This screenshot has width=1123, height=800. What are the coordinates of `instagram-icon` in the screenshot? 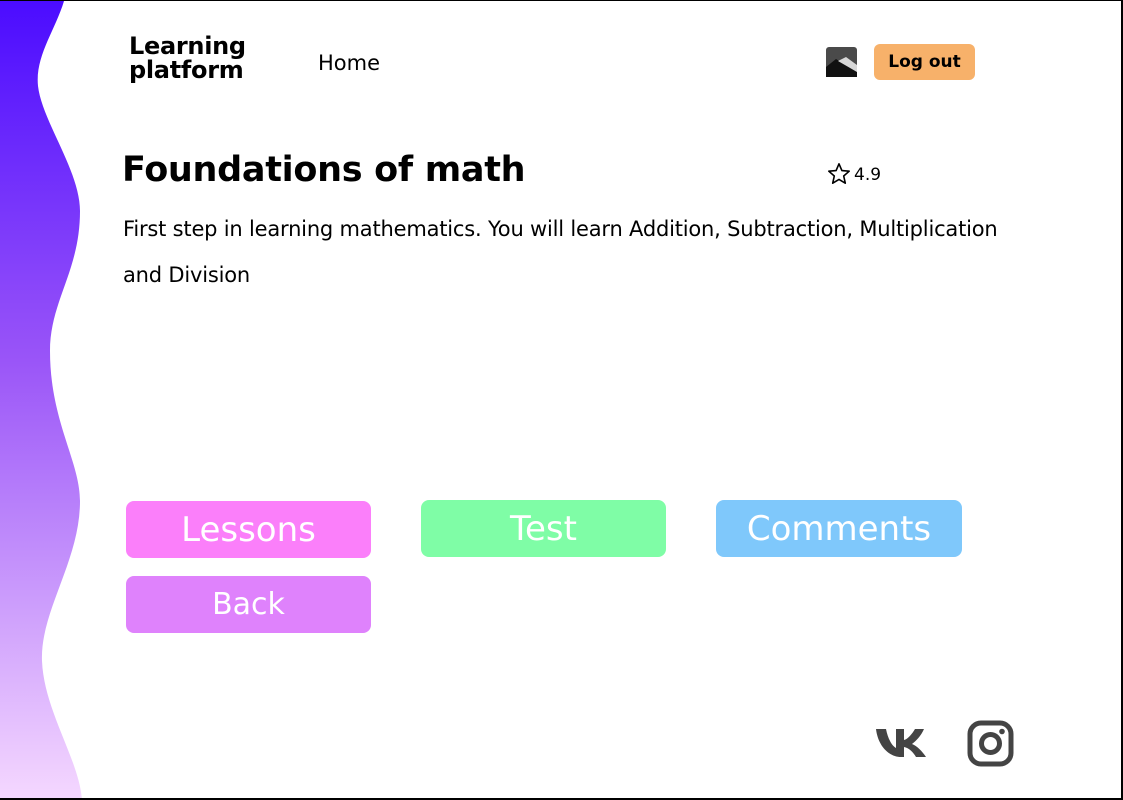 It's located at (990, 743).